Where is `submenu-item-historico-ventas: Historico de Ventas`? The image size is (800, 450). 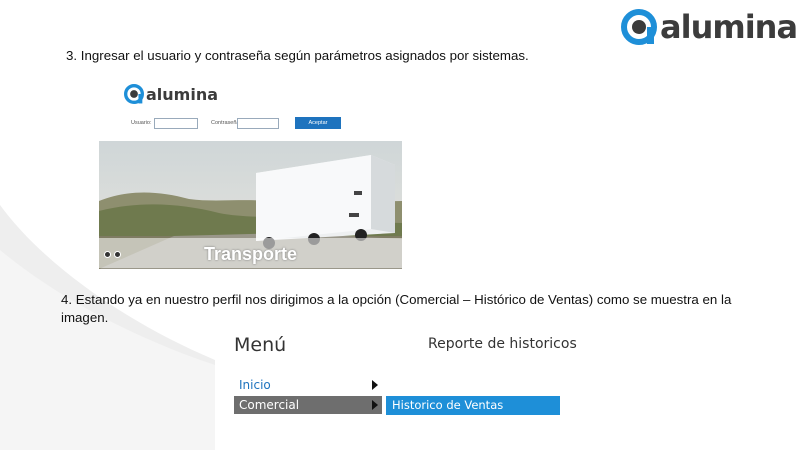 submenu-item-historico-ventas: Historico de Ventas is located at coordinates (473, 405).